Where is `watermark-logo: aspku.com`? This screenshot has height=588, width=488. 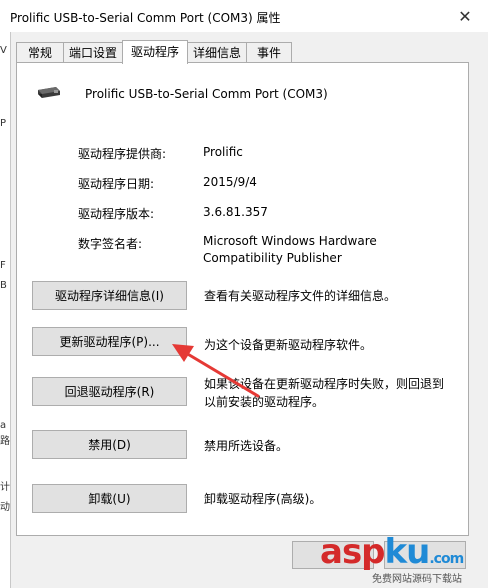
watermark-logo: aspku.com is located at coordinates (392, 552).